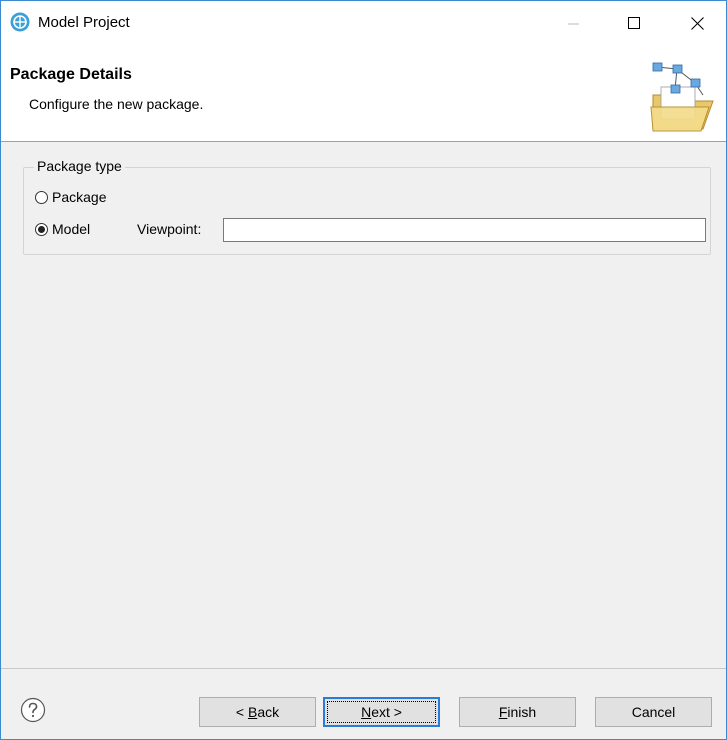 The image size is (727, 740). Describe the element at coordinates (79, 197) in the screenshot. I see `radio-package-label: Package` at that location.